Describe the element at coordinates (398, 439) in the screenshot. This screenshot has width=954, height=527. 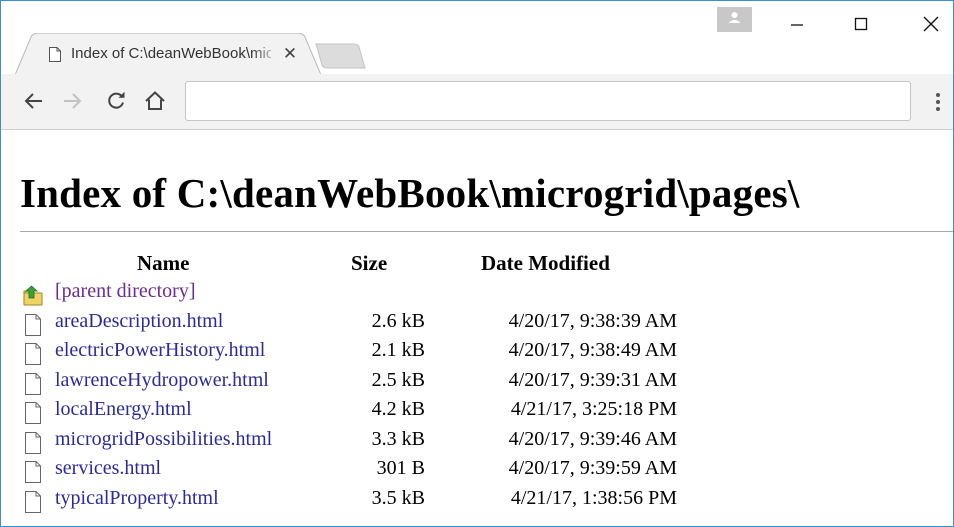
I see `file-size: 3.3 kB` at that location.